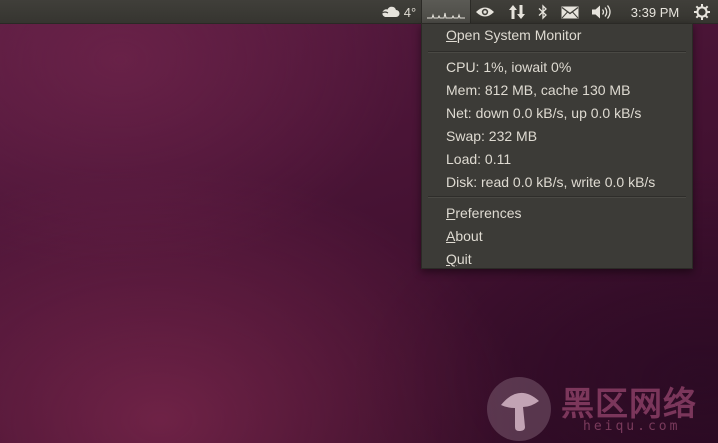  Describe the element at coordinates (451, 259) in the screenshot. I see `quit-mnemonic: Q` at that location.